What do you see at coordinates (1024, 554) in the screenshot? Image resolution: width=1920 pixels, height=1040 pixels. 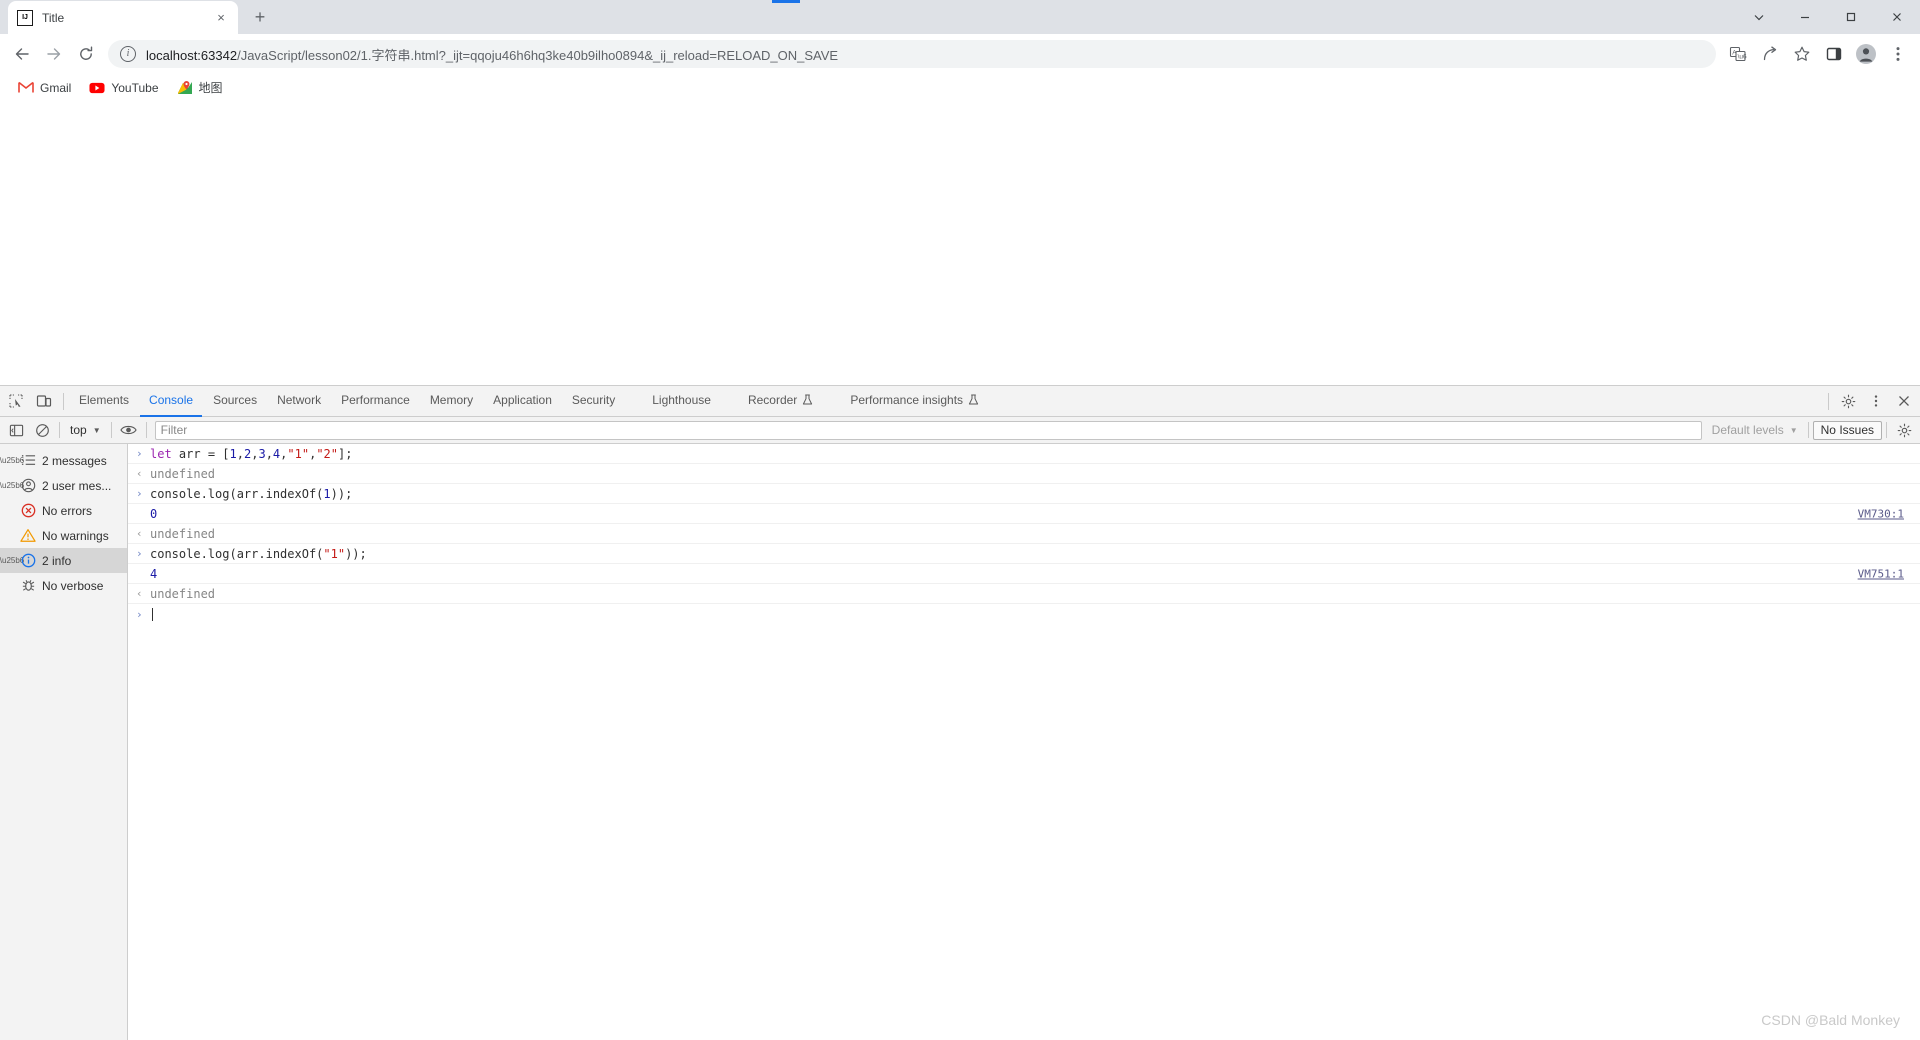 I see `console-row-input: › console.log(arr.indexOf("1"));` at bounding box center [1024, 554].